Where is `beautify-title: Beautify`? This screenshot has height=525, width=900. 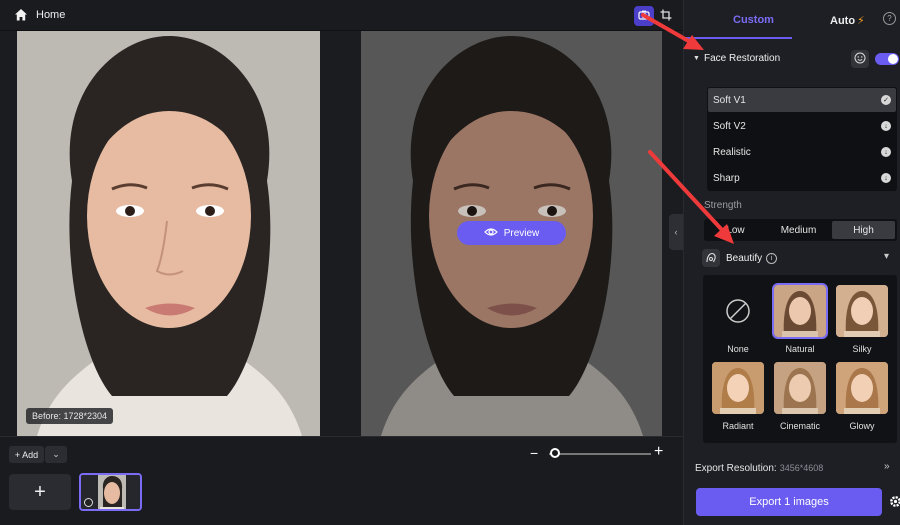 beautify-title: Beautify is located at coordinates (744, 258).